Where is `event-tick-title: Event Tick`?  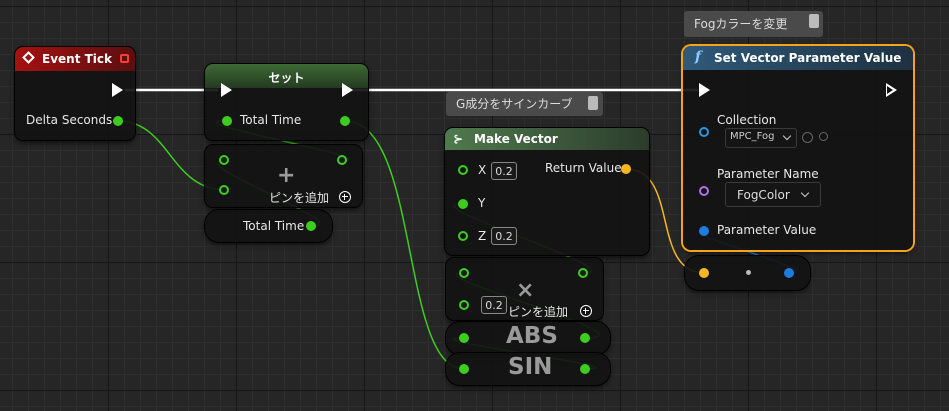
event-tick-title: Event Tick is located at coordinates (77, 59).